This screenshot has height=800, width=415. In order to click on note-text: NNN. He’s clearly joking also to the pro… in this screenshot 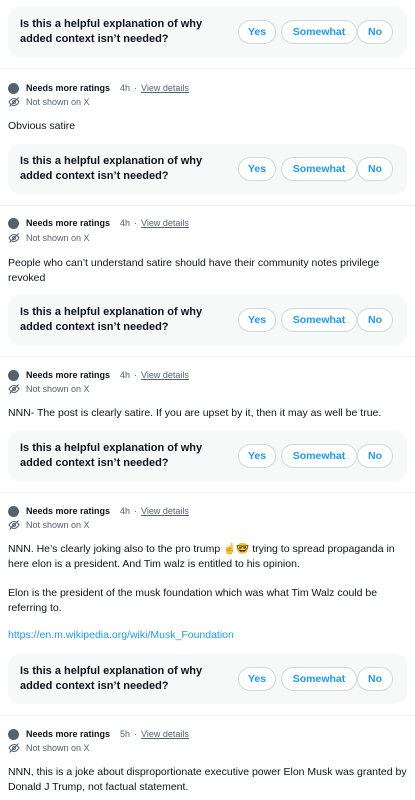, I will do `click(201, 556)`.